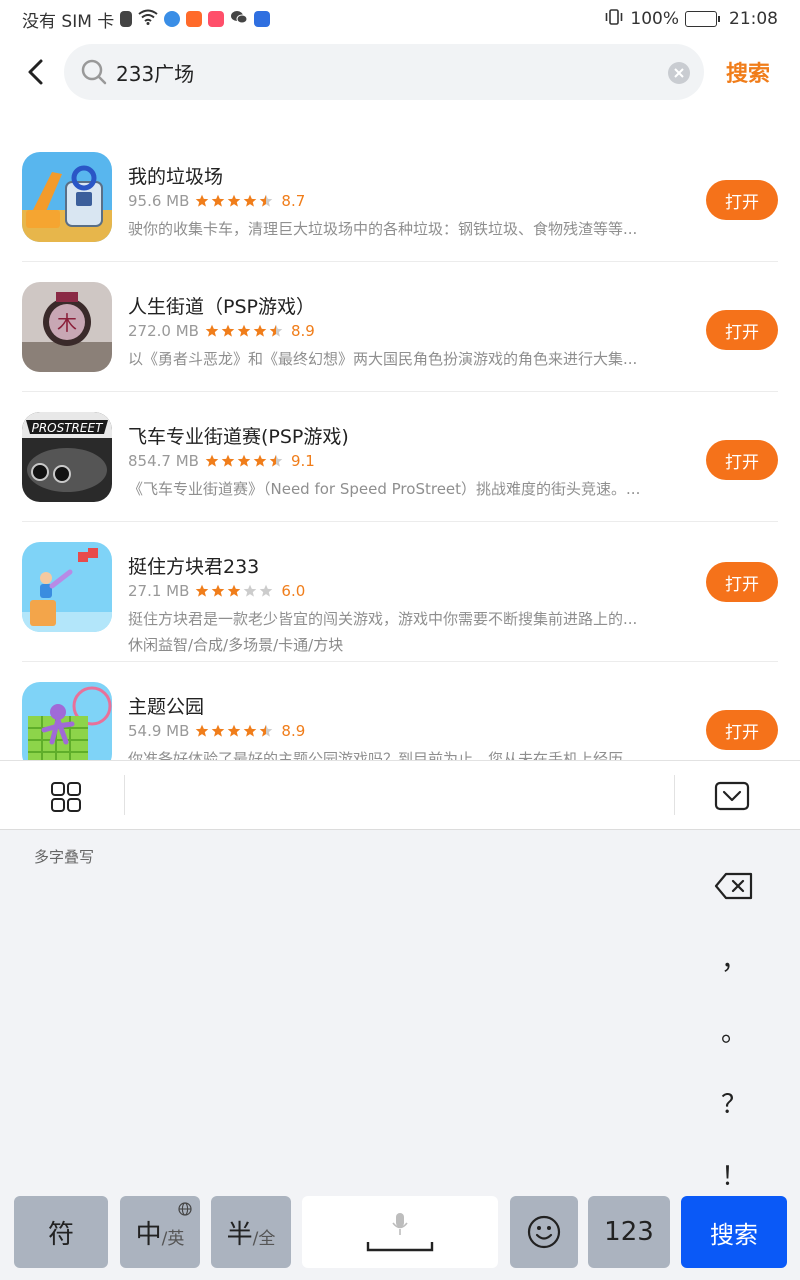 The width and height of the screenshot is (800, 1280). I want to click on app-icon-junkyard, so click(67, 197).